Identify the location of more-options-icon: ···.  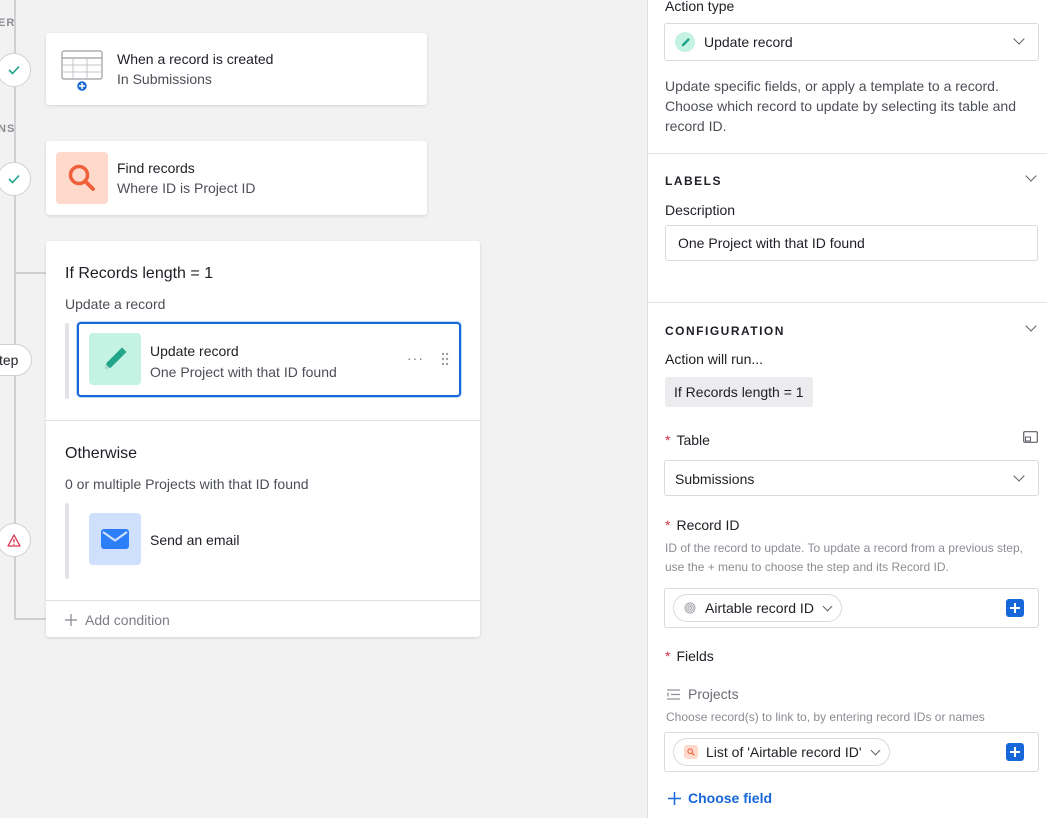
(415, 358).